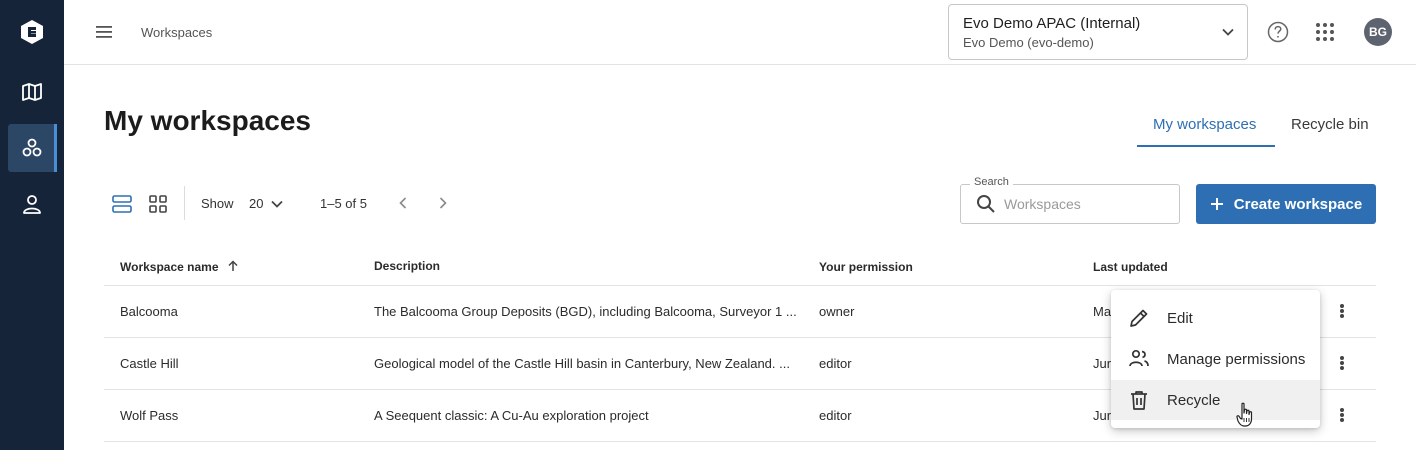 The width and height of the screenshot is (1416, 450). Describe the element at coordinates (1278, 34) in the screenshot. I see `help-icon` at that location.